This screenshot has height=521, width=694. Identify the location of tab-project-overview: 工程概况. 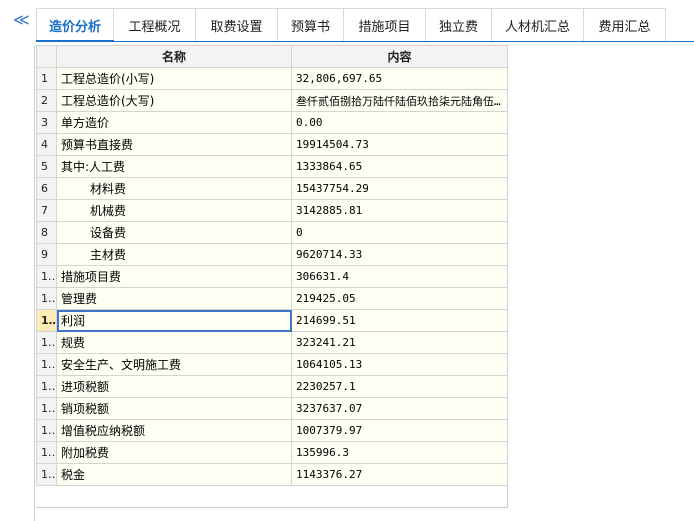
(155, 25).